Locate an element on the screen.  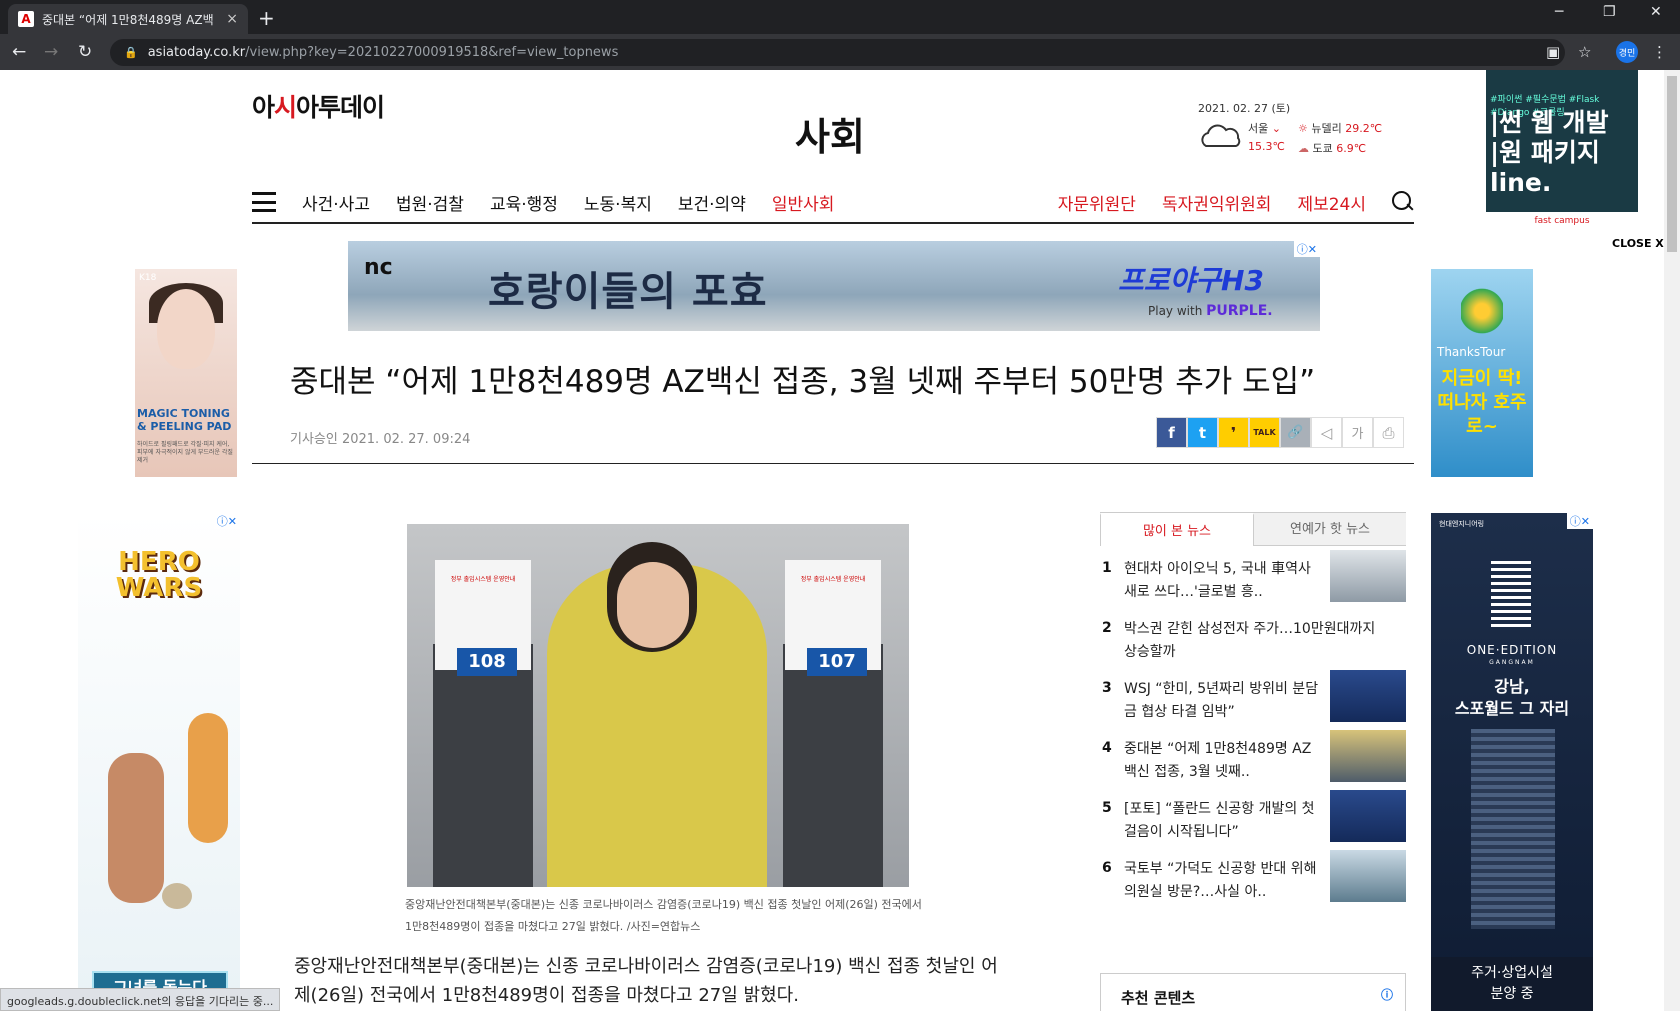
reload-icon: ↻ is located at coordinates (85, 52).